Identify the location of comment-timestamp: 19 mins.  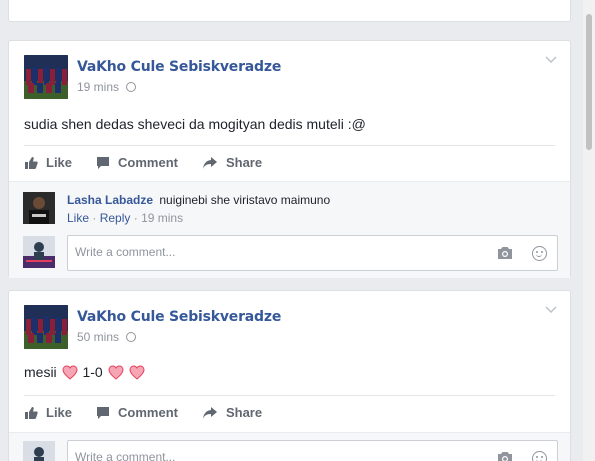
(162, 218).